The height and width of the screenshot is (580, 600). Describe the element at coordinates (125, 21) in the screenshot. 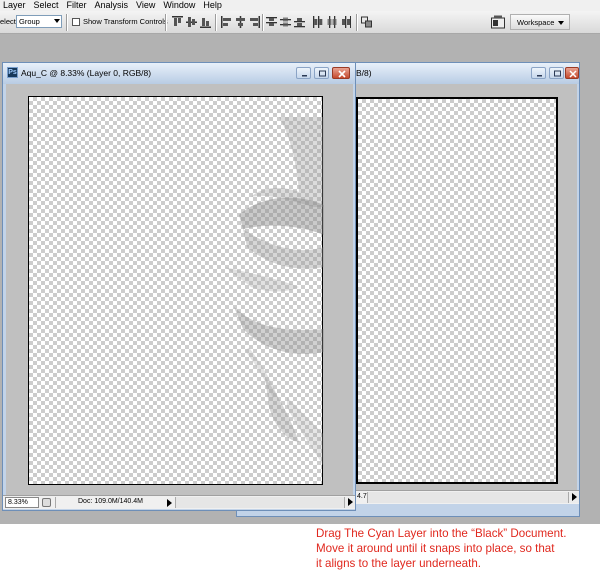

I see `show-transform-label: Show Transform Controls` at that location.